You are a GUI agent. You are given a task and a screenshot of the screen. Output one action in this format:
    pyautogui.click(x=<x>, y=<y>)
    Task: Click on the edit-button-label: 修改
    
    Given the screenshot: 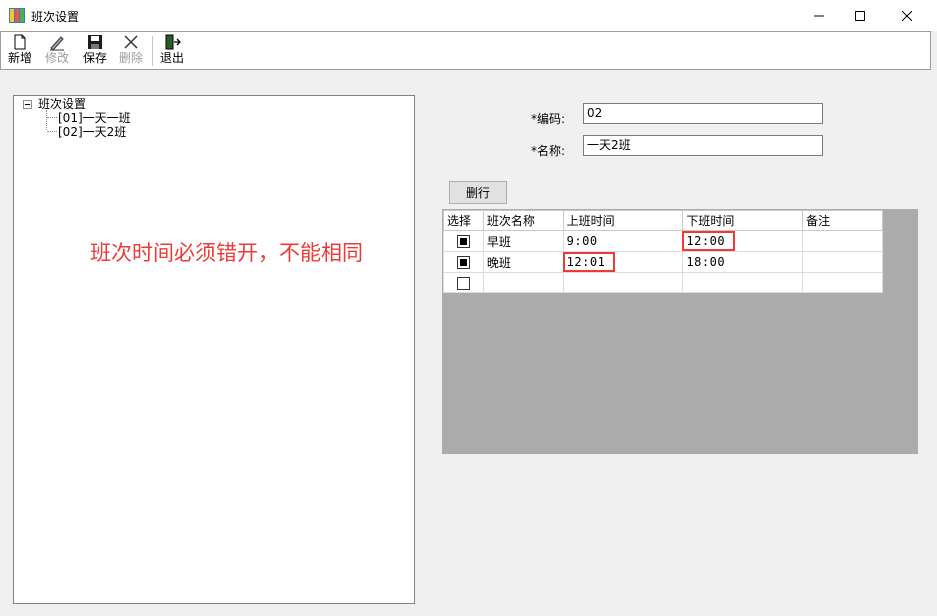 What is the action you would take?
    pyautogui.click(x=56, y=58)
    